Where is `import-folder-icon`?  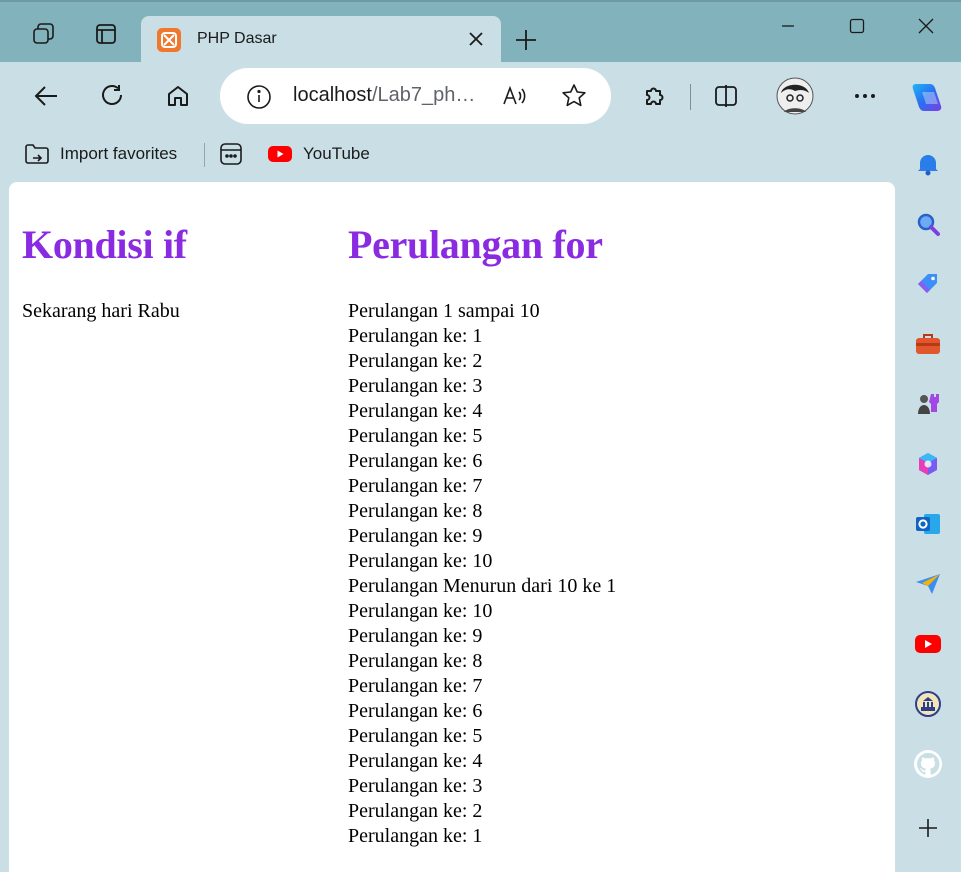 import-folder-icon is located at coordinates (37, 154).